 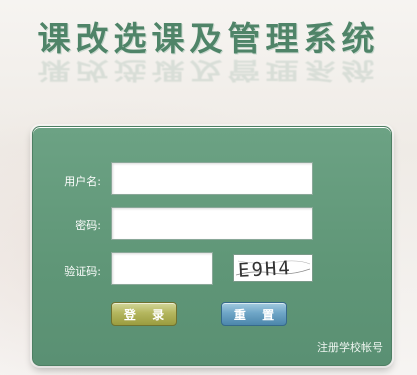 I want to click on register-school-account-link: 注册学校帐号, so click(x=350, y=347).